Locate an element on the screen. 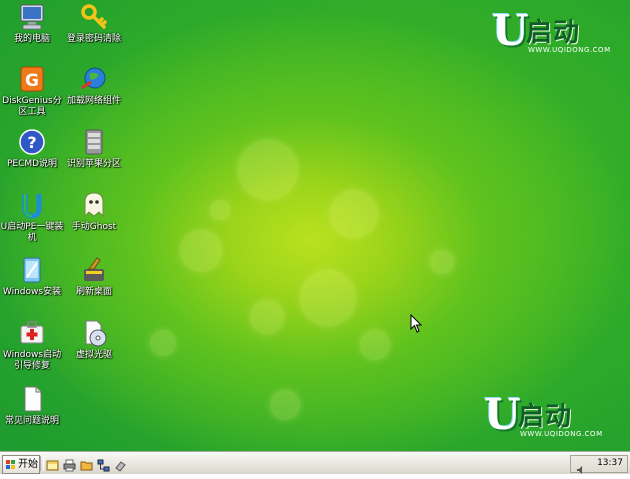 Image resolution: width=630 pixels, height=479 pixels. desktop-icon-uqidong-reinstall: U启动PE一键装机 is located at coordinates (32, 217).